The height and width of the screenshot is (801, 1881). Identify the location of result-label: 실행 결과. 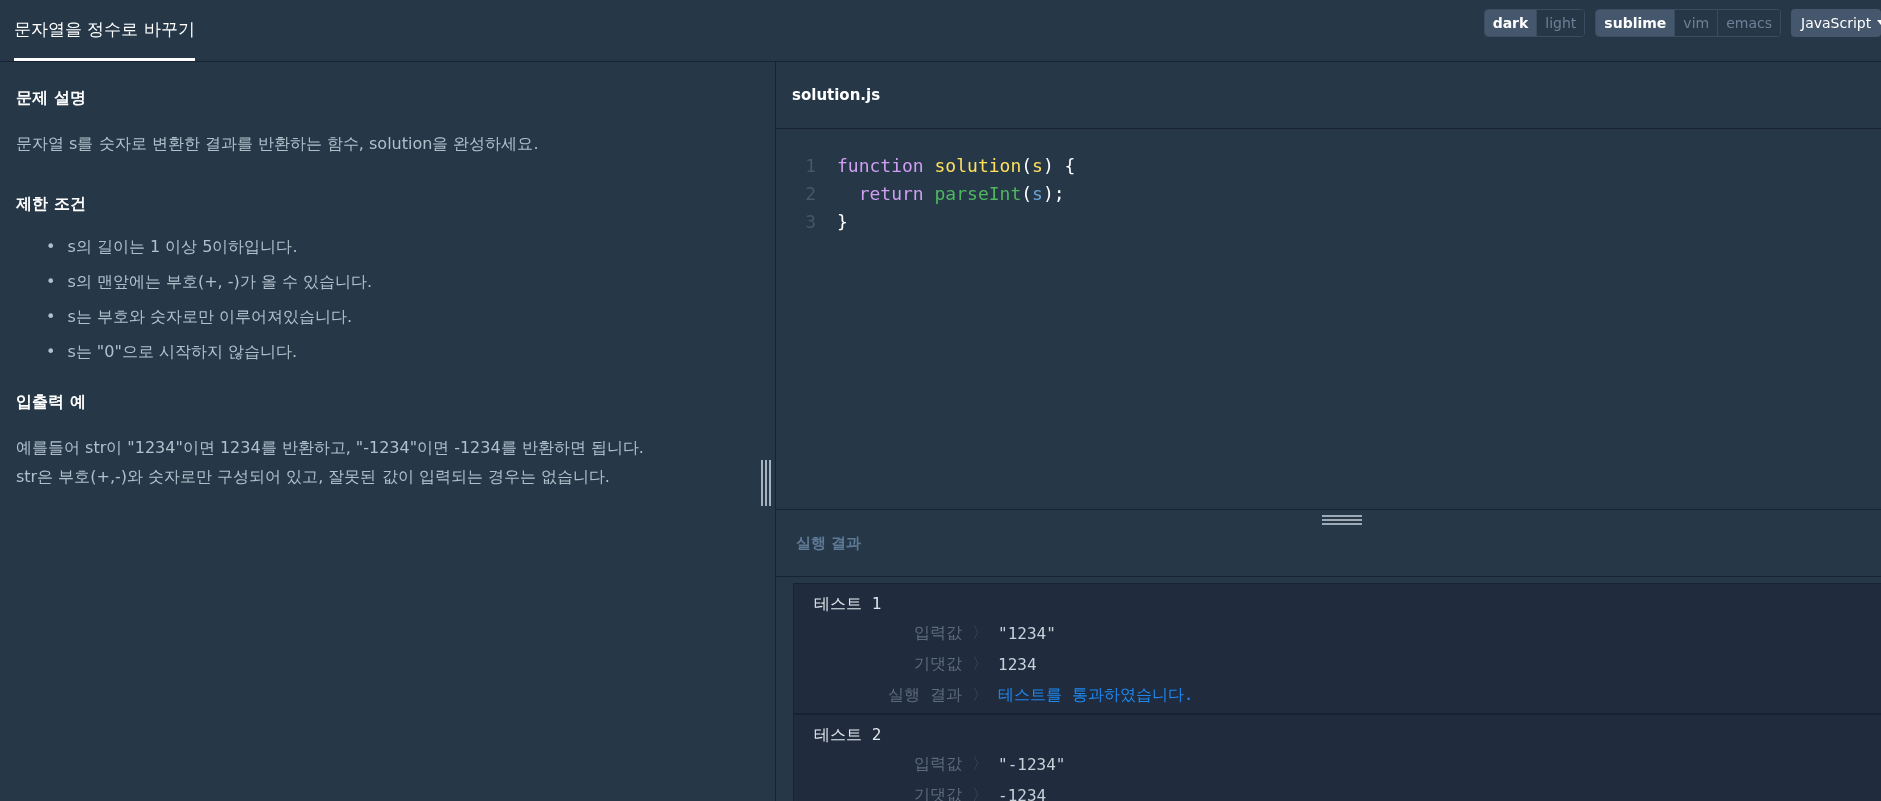
(924, 695).